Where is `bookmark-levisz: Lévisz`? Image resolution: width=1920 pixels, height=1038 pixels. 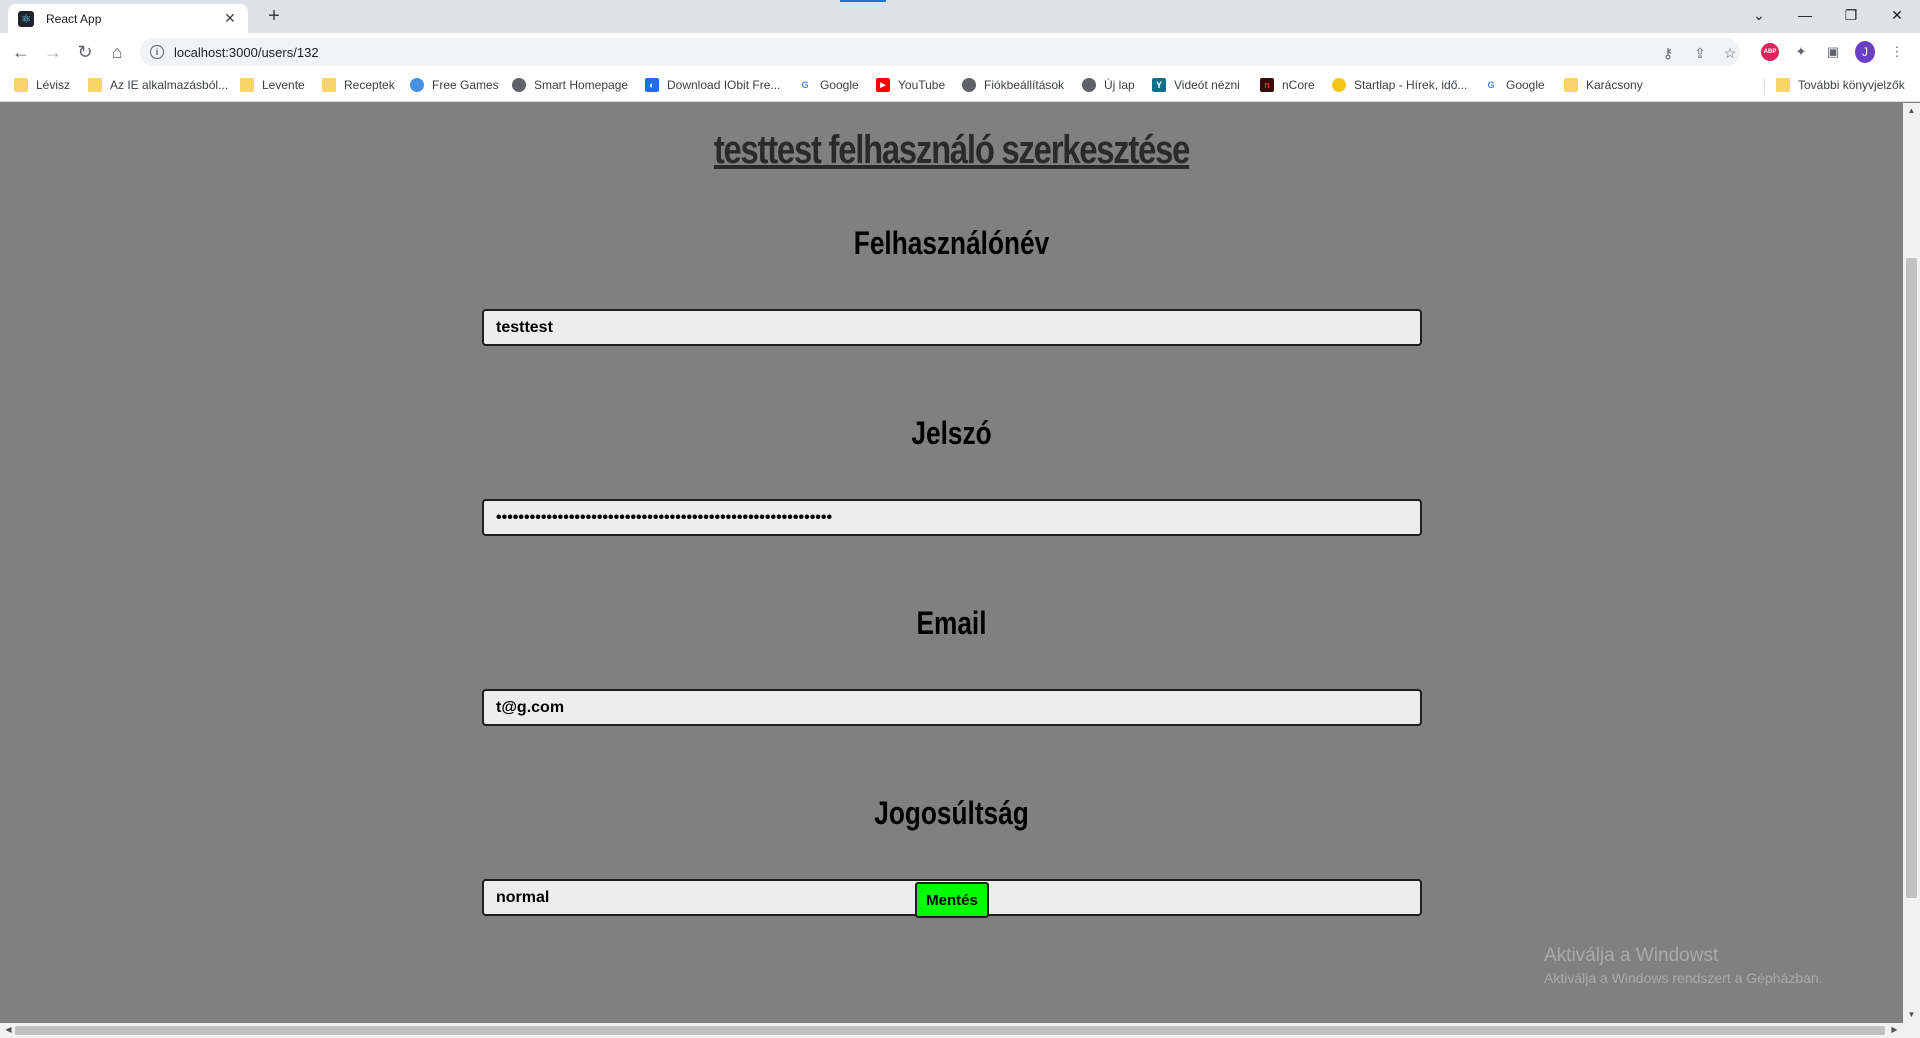
bookmark-levisz: Lévisz is located at coordinates (42, 85).